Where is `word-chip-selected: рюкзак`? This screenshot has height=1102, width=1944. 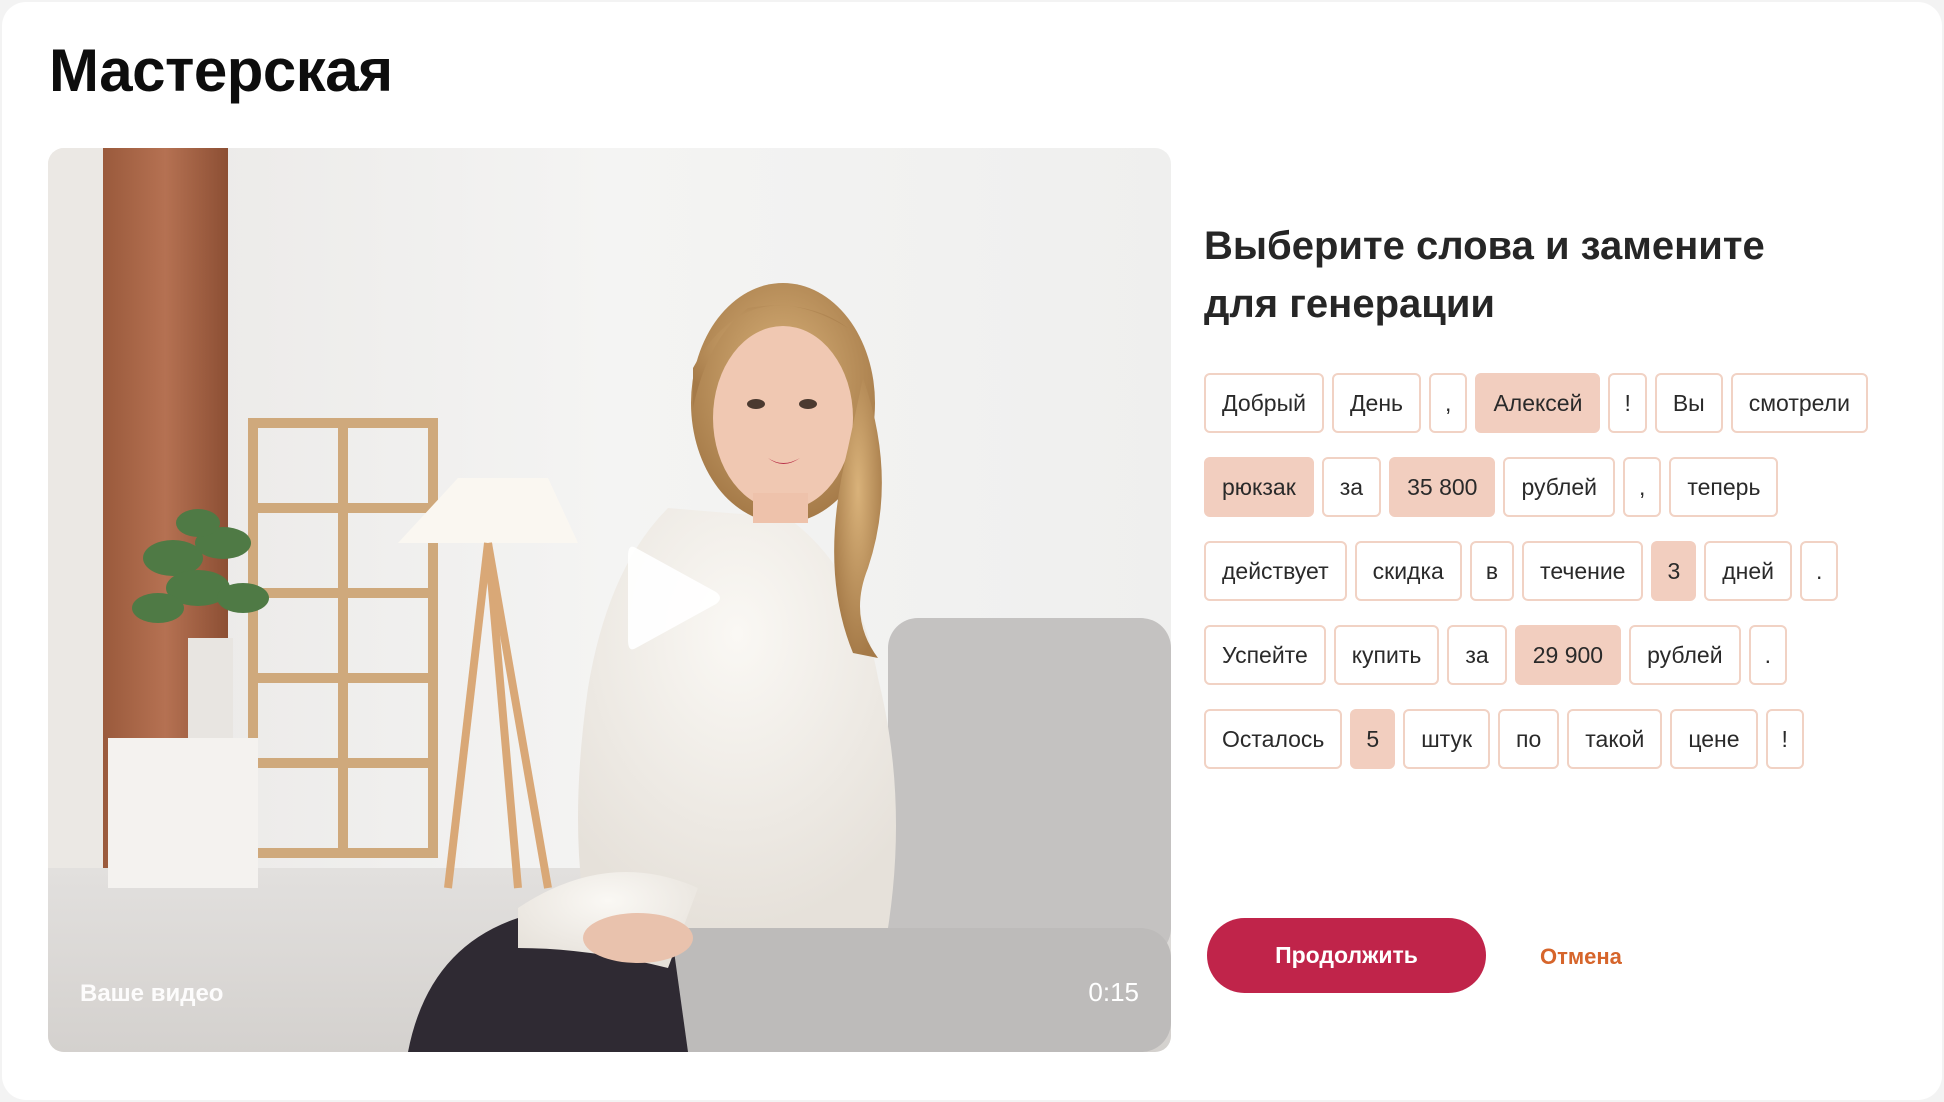 word-chip-selected: рюкзак is located at coordinates (1259, 487).